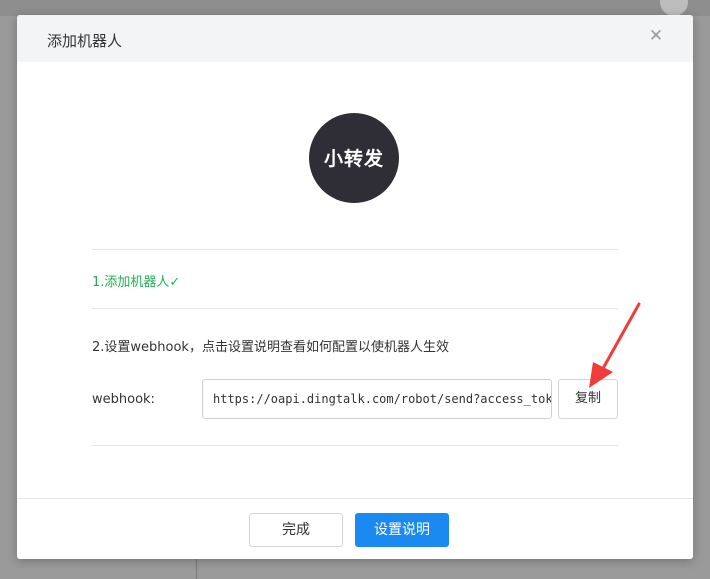  Describe the element at coordinates (588, 399) in the screenshot. I see `copy-button: 复制` at that location.